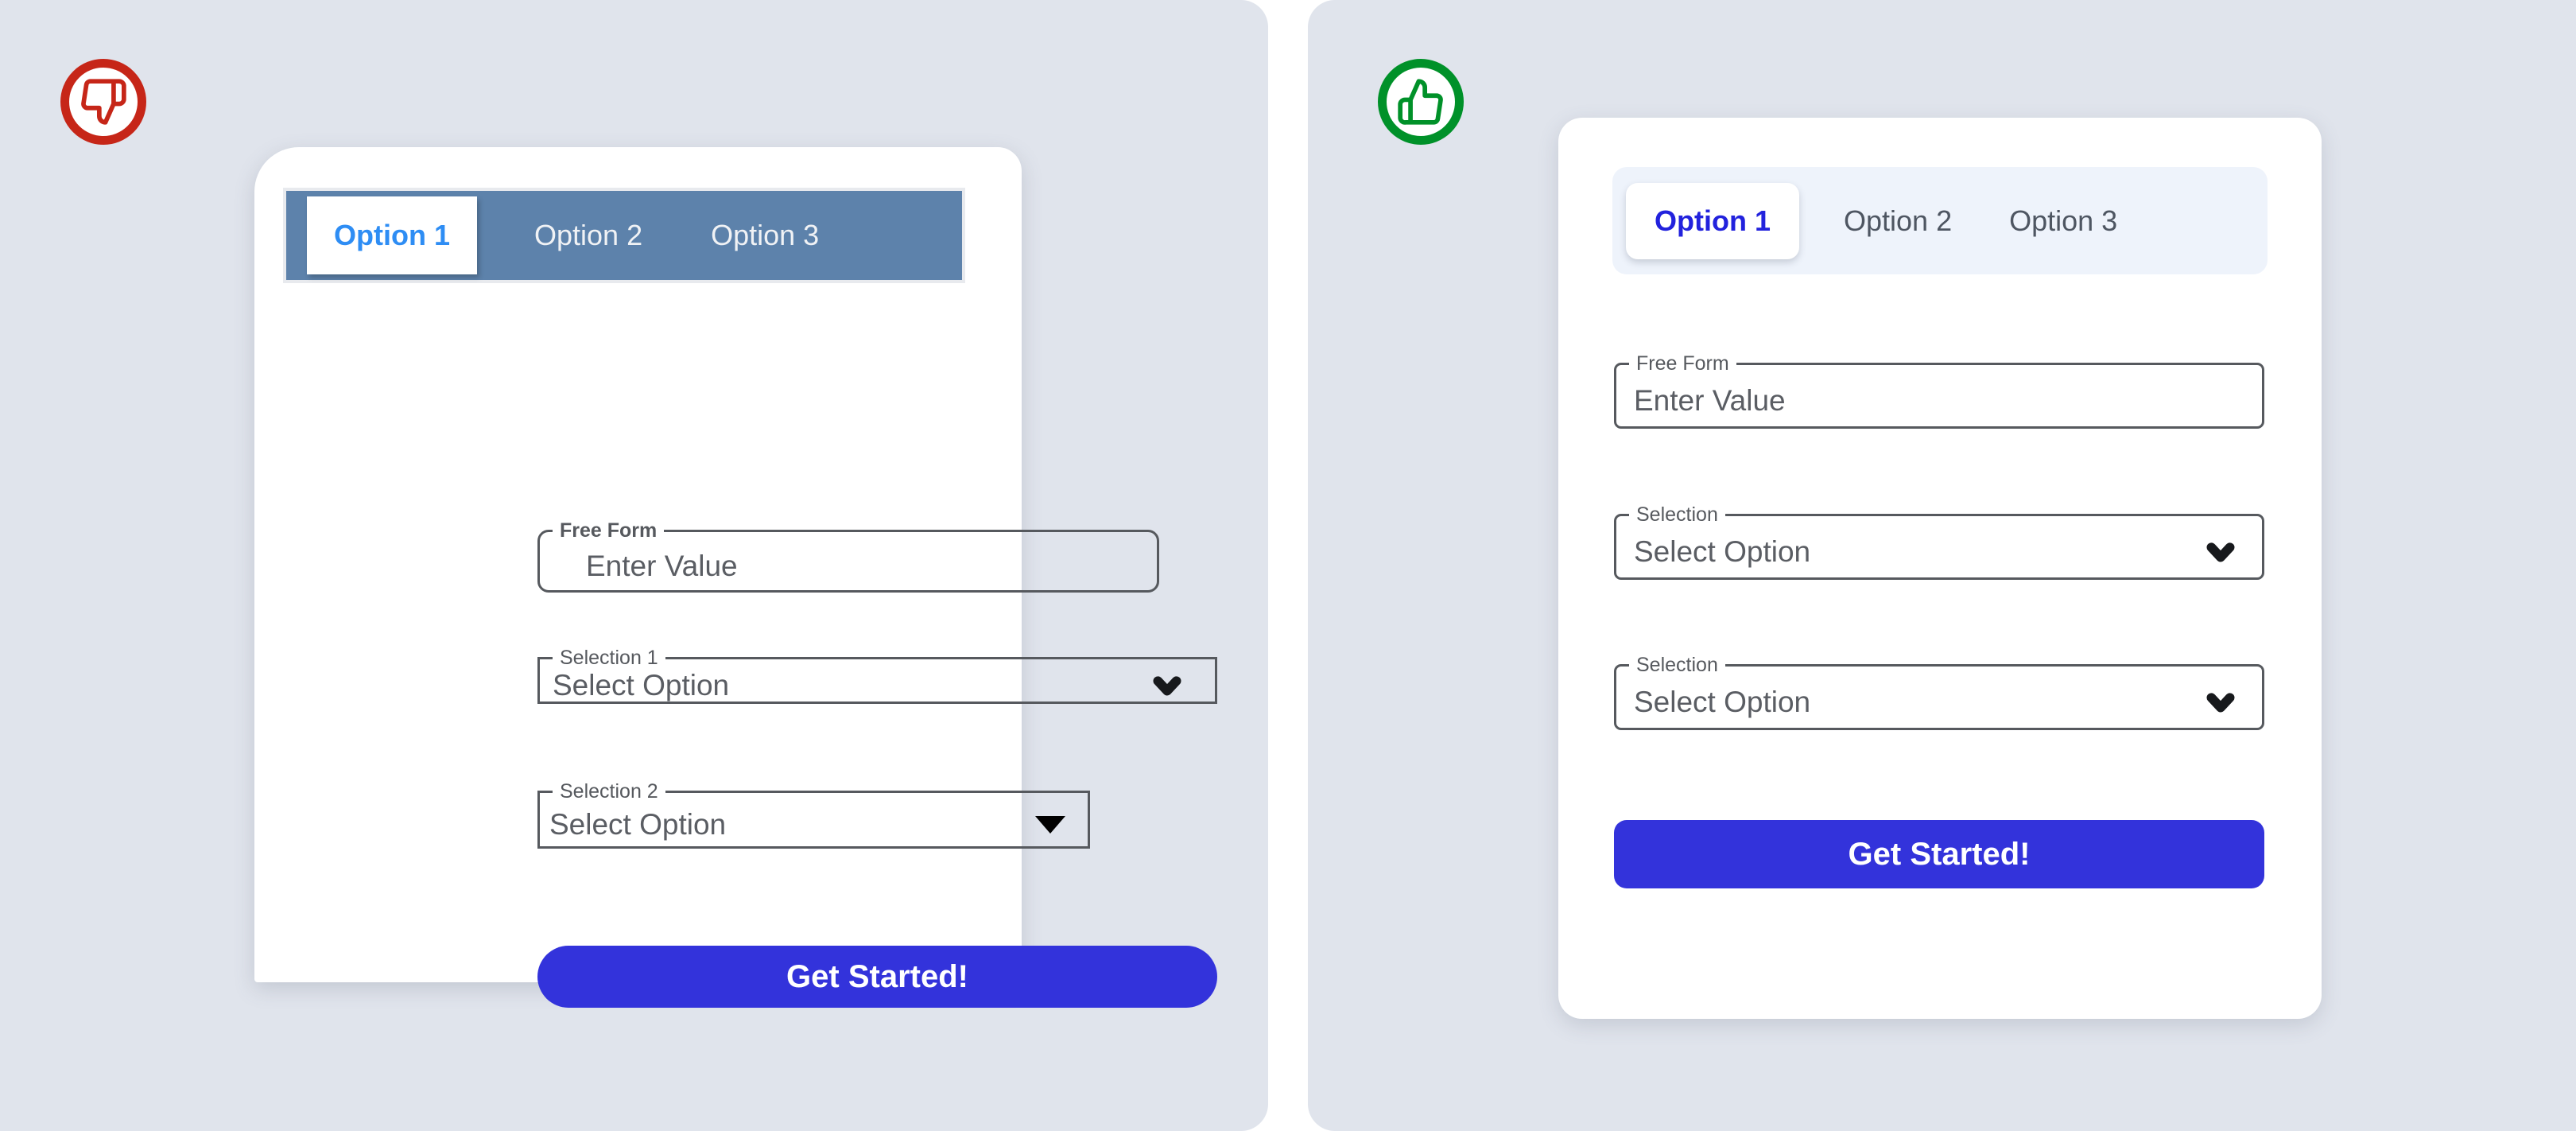 The height and width of the screenshot is (1131, 2576). What do you see at coordinates (1677, 665) in the screenshot?
I see `good-selection-2-label: Selection` at bounding box center [1677, 665].